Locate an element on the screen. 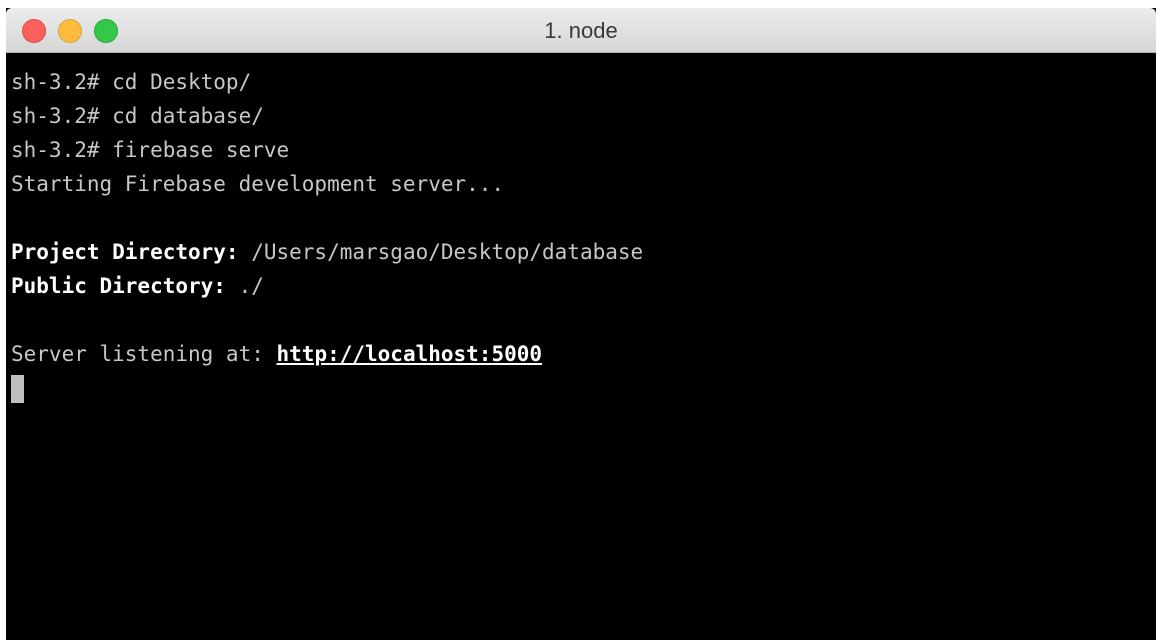 The width and height of the screenshot is (1162, 640). window-title: 1. node is located at coordinates (581, 30).